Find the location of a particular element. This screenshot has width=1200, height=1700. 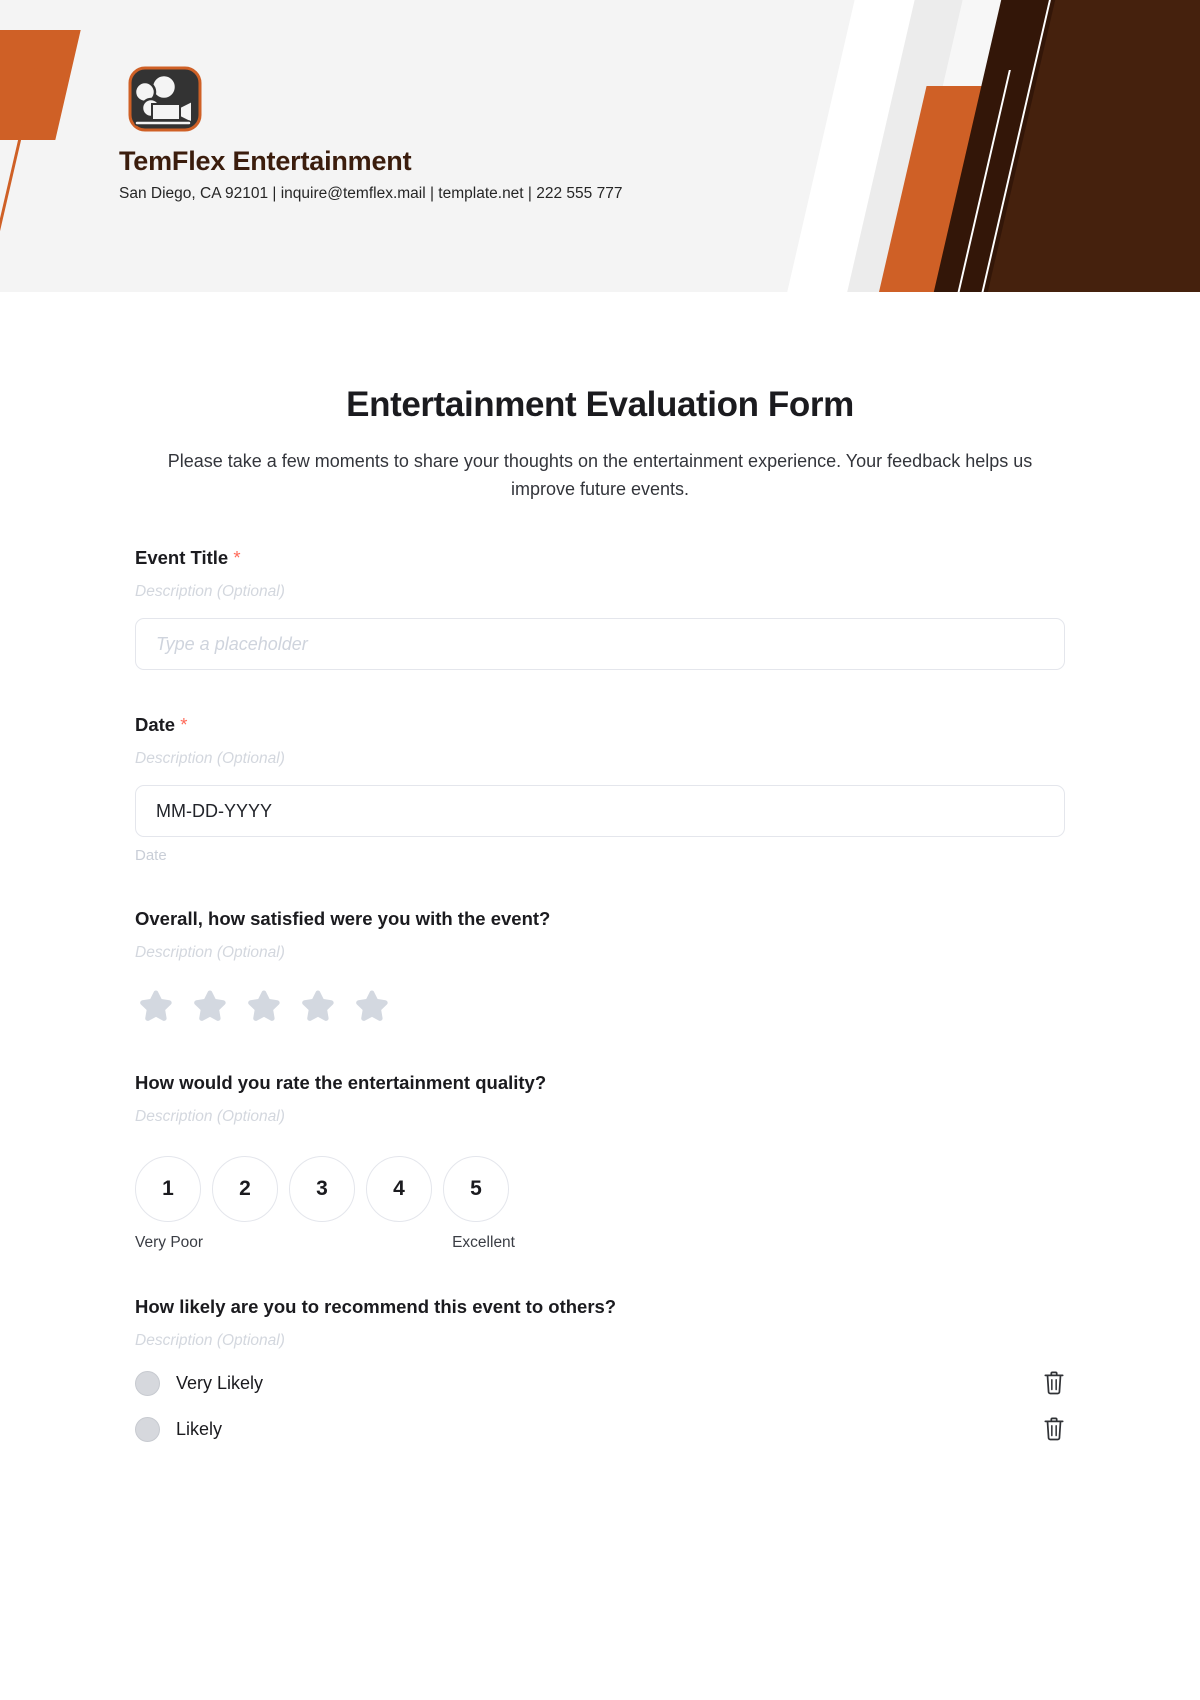

scale-endpoint-labels: Very Poor Excellent is located at coordinates (325, 1243).